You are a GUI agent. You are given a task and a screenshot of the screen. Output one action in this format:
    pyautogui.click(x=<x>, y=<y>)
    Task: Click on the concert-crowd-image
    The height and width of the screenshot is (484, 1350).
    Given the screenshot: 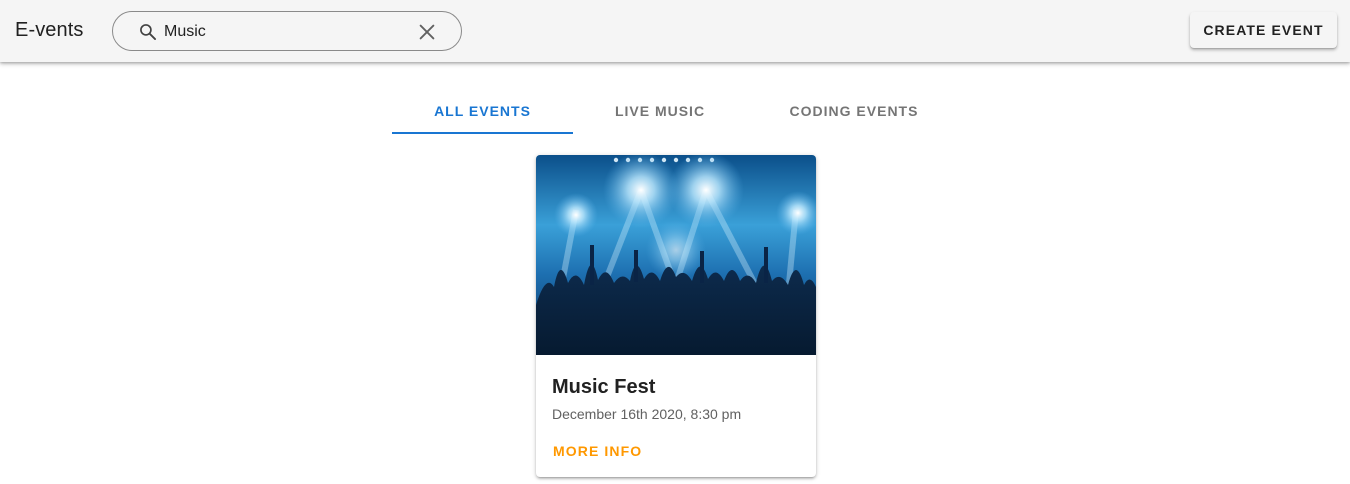 What is the action you would take?
    pyautogui.click(x=676, y=255)
    